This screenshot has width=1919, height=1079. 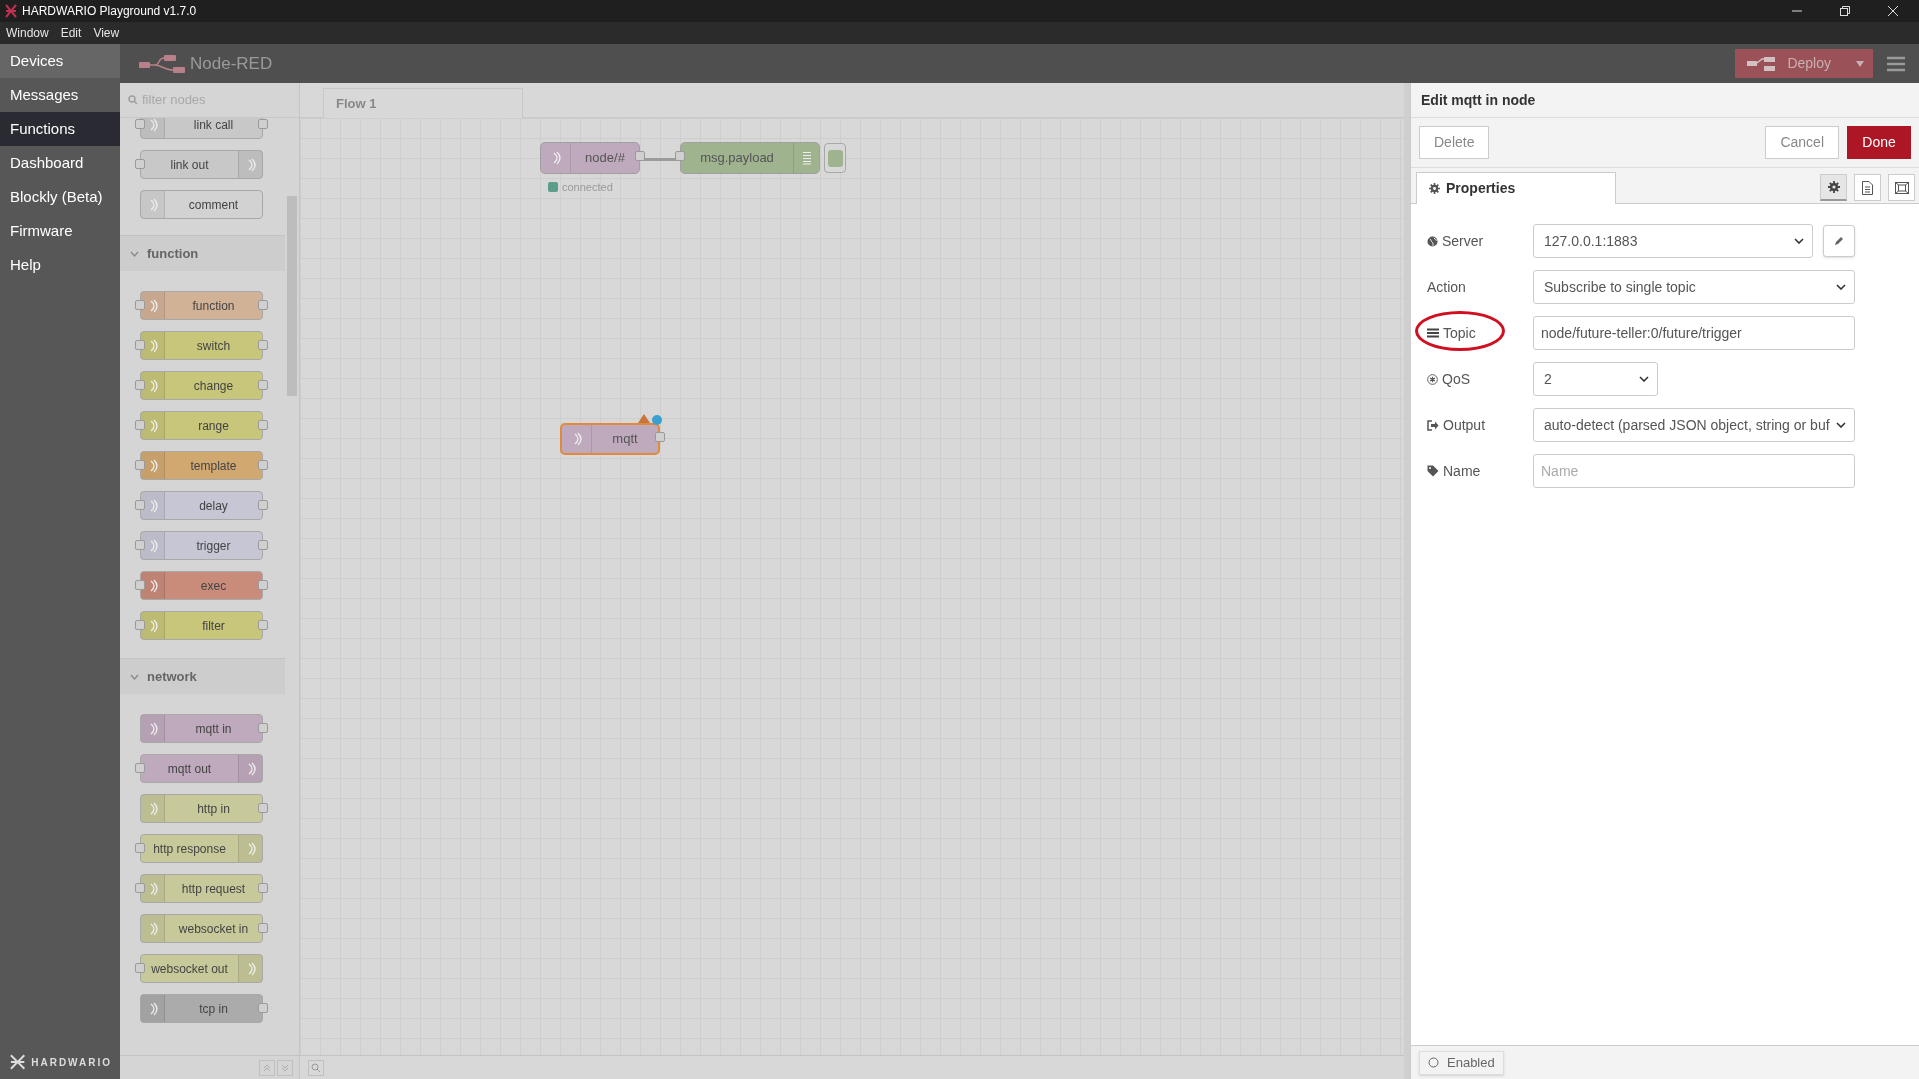 I want to click on menu-item: Edit, so click(x=71, y=33).